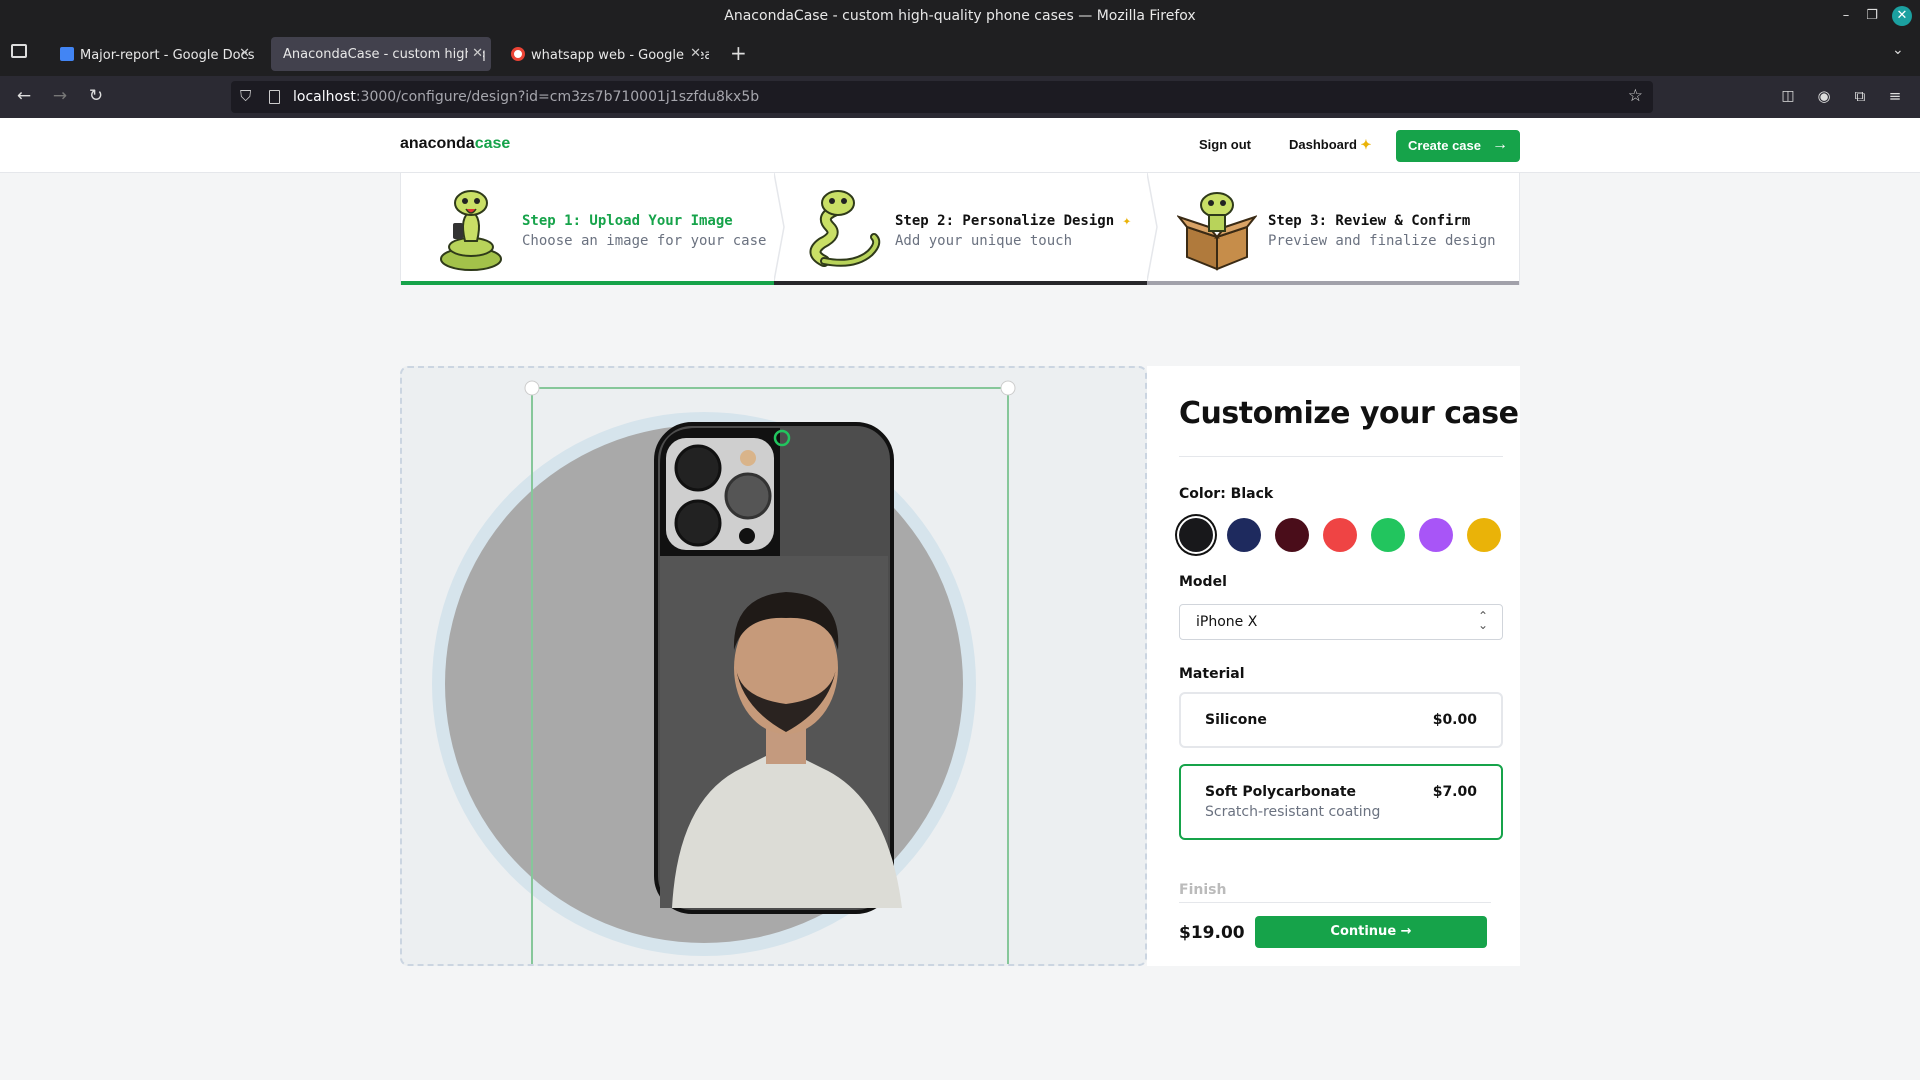 The width and height of the screenshot is (1920, 1080). I want to click on tab-label: whatsapp web - Google Sea, so click(620, 55).